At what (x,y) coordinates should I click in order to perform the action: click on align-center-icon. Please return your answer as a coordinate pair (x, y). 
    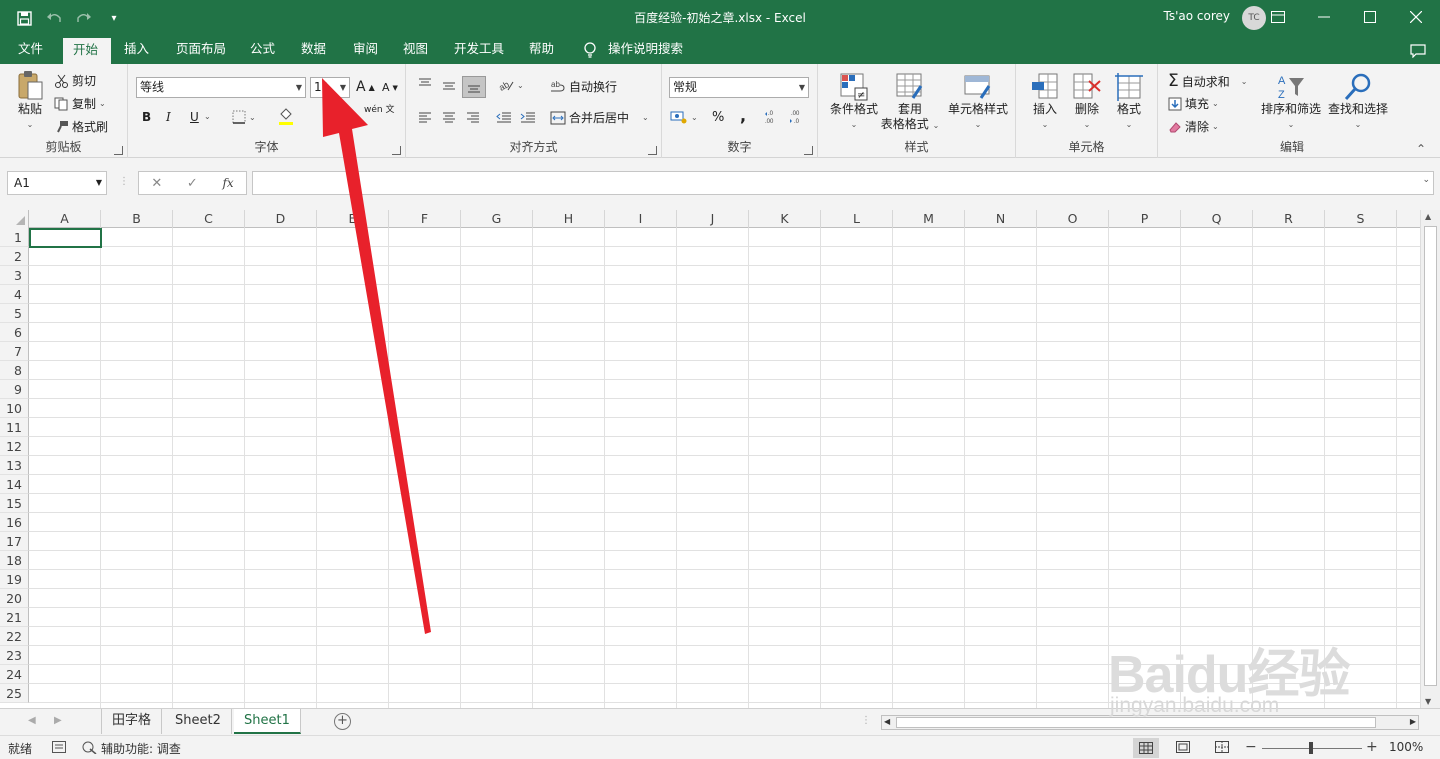
    Looking at the image, I should click on (449, 117).